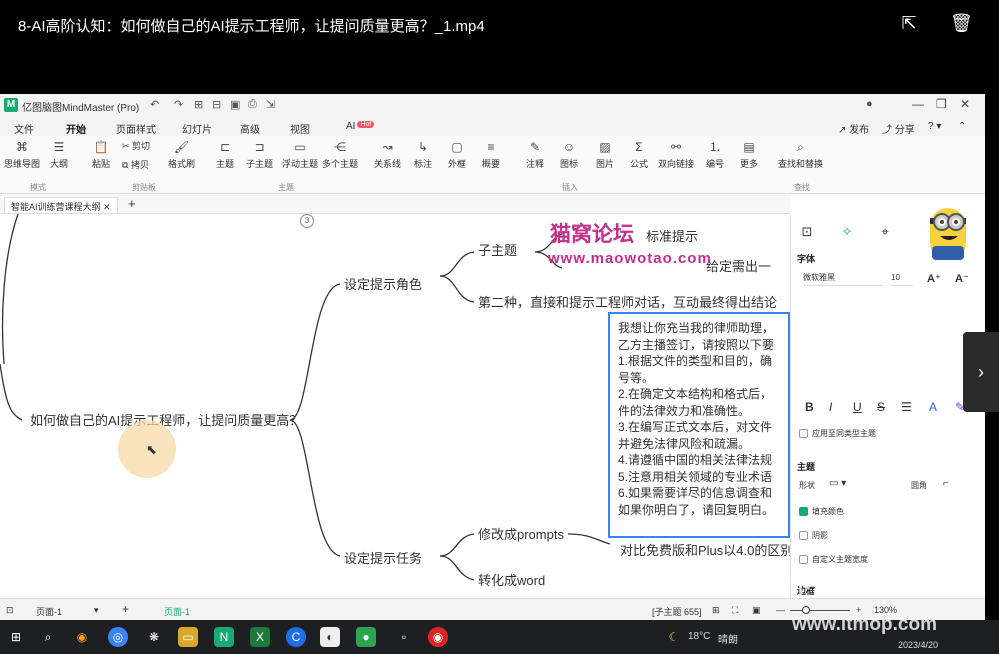 This screenshot has height=654, width=999. Describe the element at coordinates (705, 549) in the screenshot. I see `compare-versions-node: 对比免费版和Plus以4.0的区别` at that location.